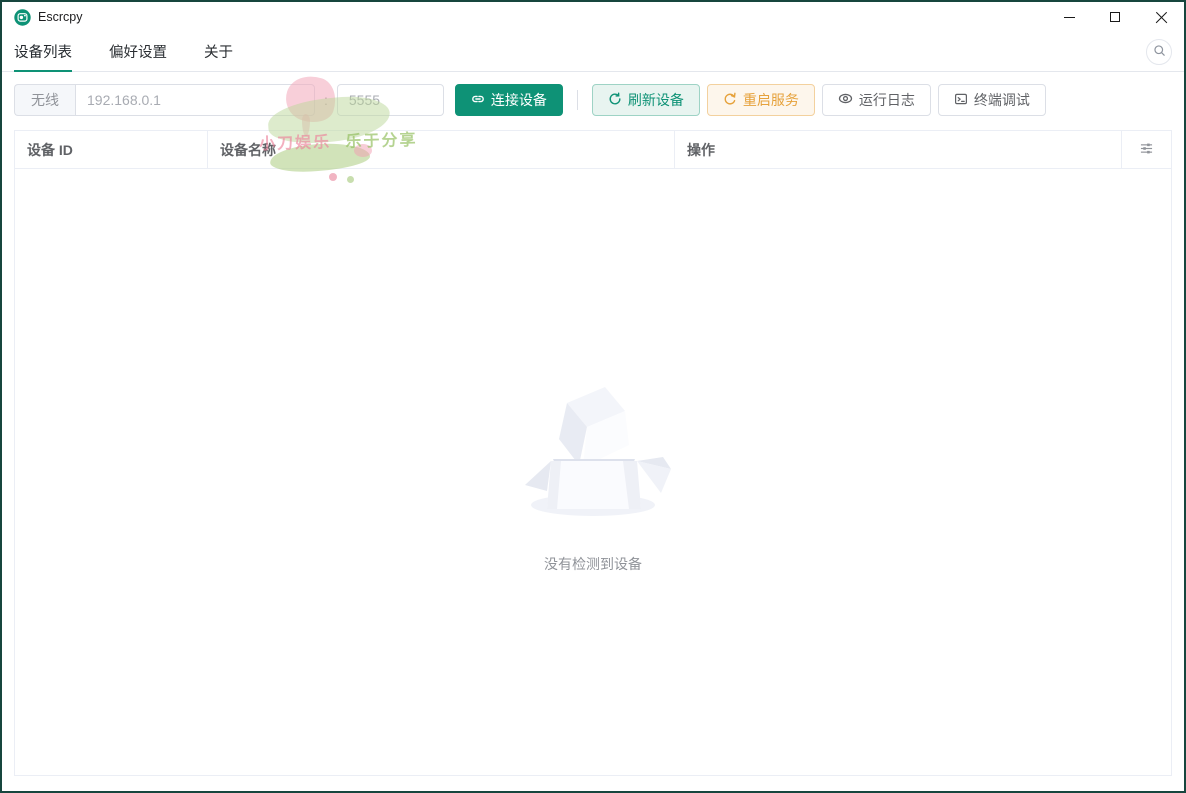 This screenshot has height=793, width=1186. Describe the element at coordinates (886, 100) in the screenshot. I see `run-logs-label: 运行日志` at that location.